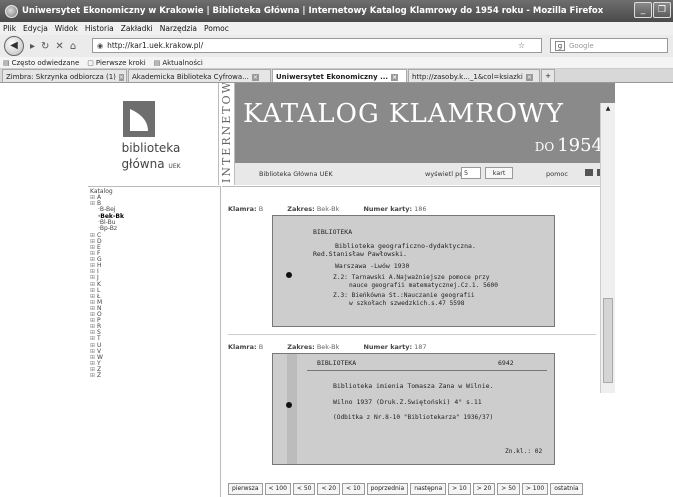  Describe the element at coordinates (245, 489) in the screenshot. I see `pager-first: pierwsza` at that location.